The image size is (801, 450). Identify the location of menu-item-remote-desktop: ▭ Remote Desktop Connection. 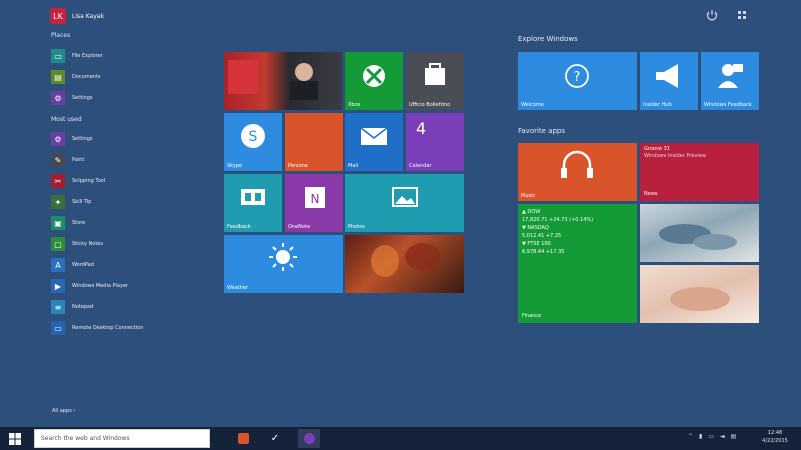
(116, 328).